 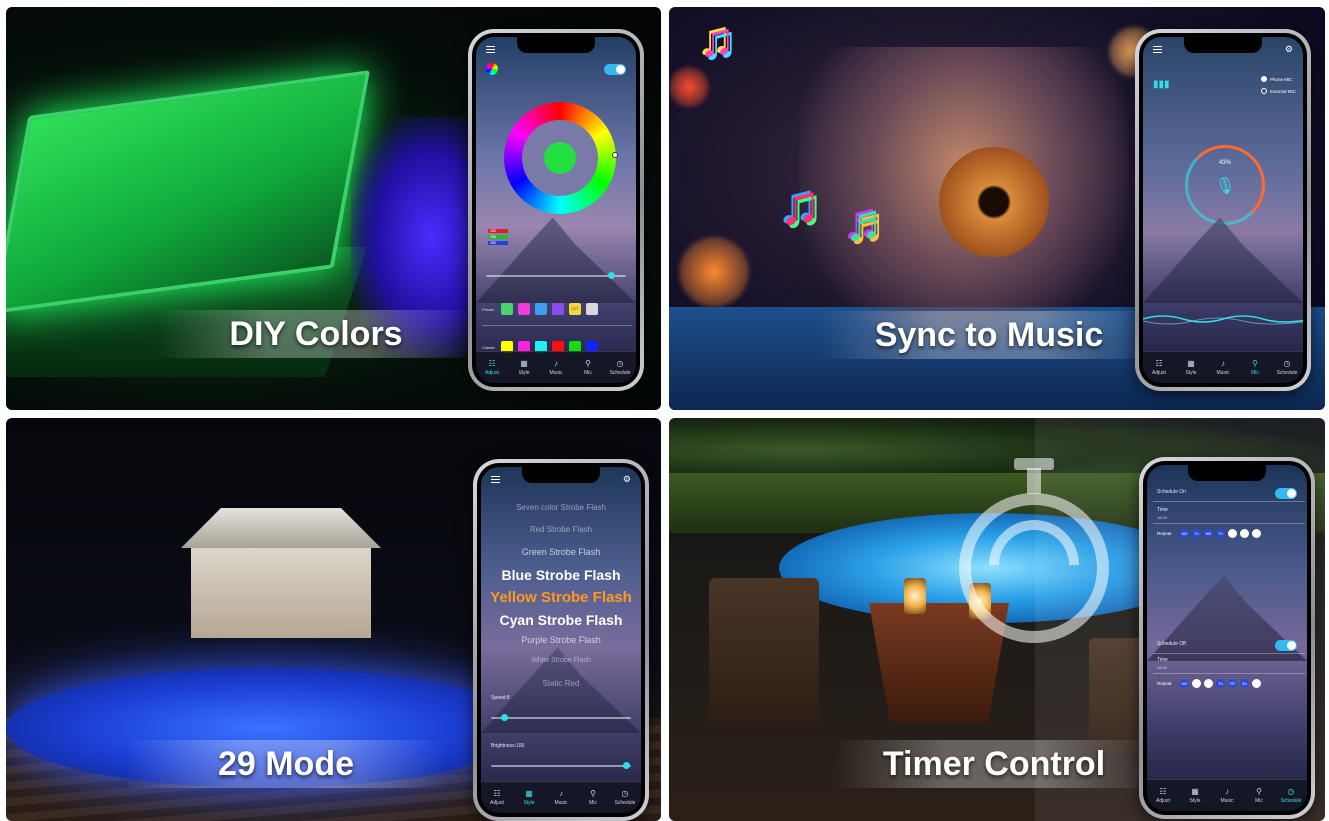 I want to click on repeat-off-row: Repeat MO TH FR SA, so click(x=1209, y=683).